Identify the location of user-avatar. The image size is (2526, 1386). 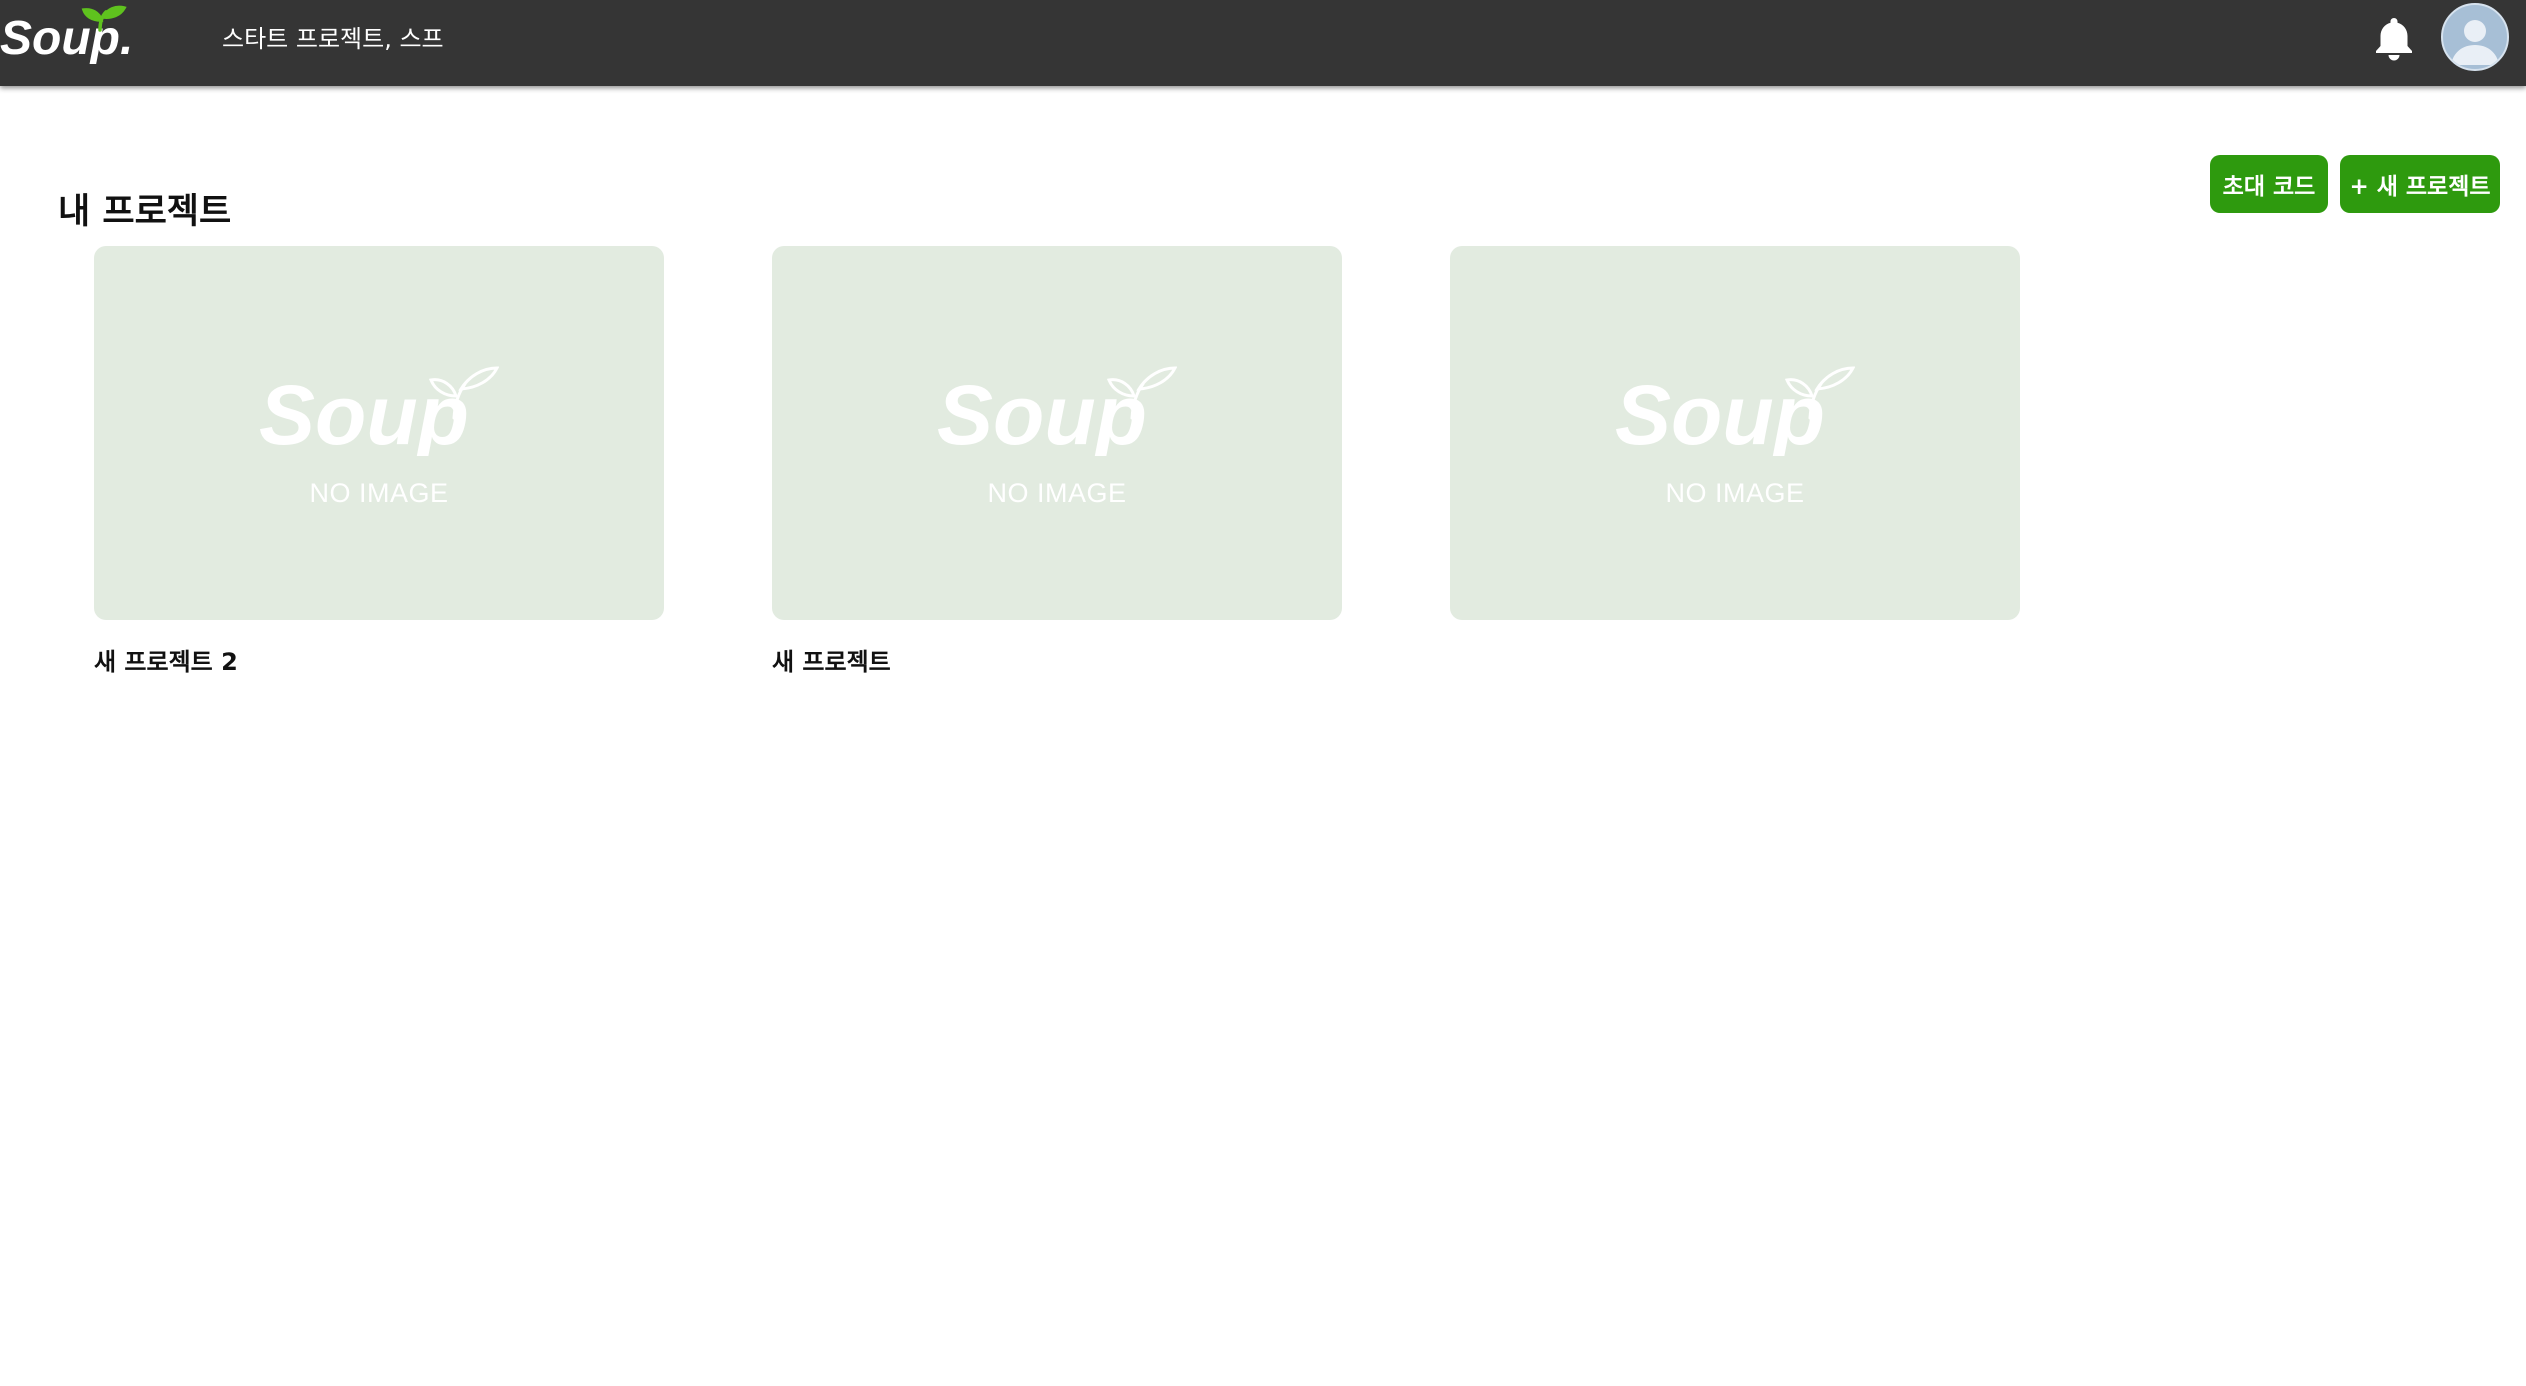
(2475, 37).